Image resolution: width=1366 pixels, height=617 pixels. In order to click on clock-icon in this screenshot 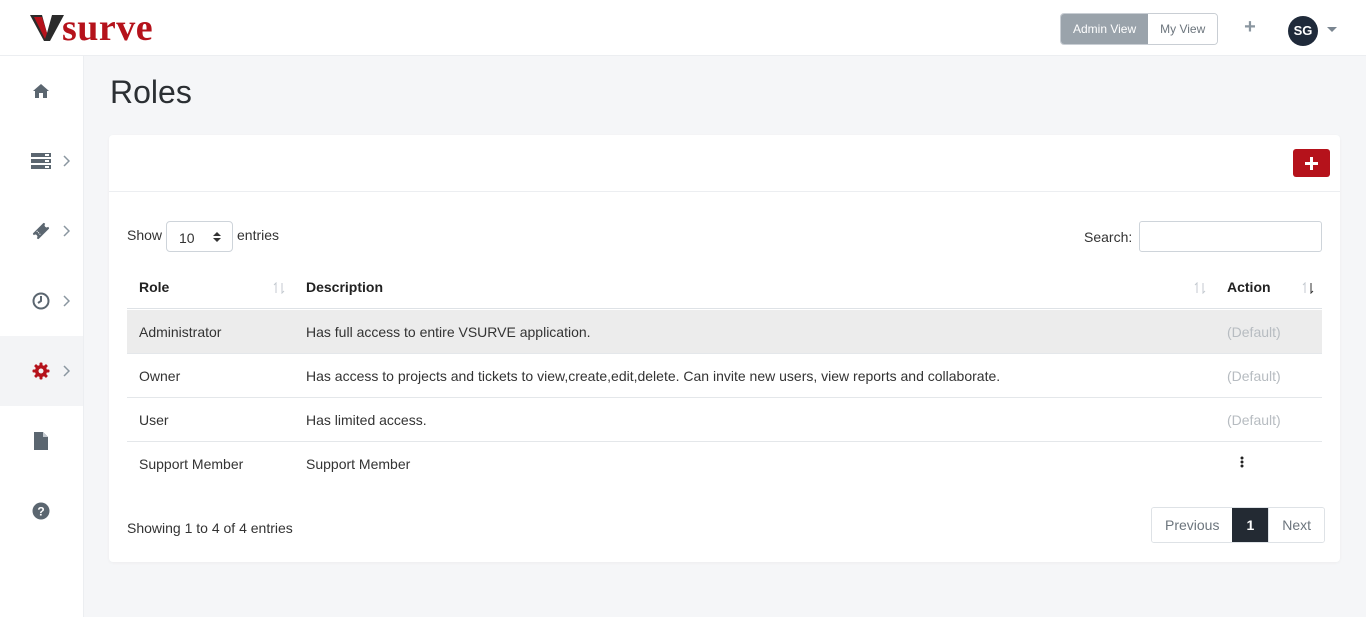, I will do `click(41, 301)`.